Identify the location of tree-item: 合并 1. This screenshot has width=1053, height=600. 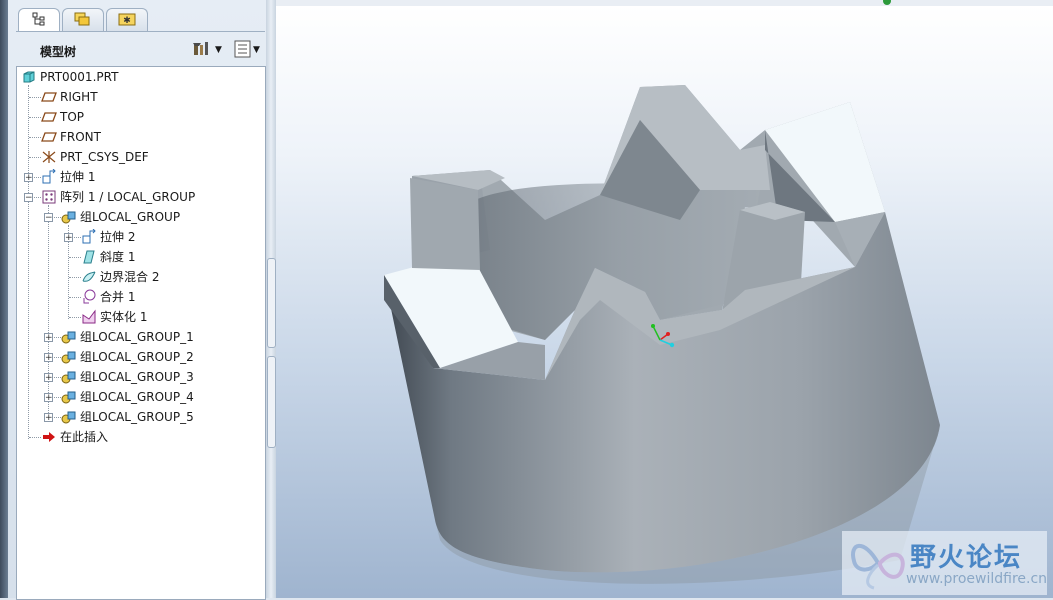
(108, 297).